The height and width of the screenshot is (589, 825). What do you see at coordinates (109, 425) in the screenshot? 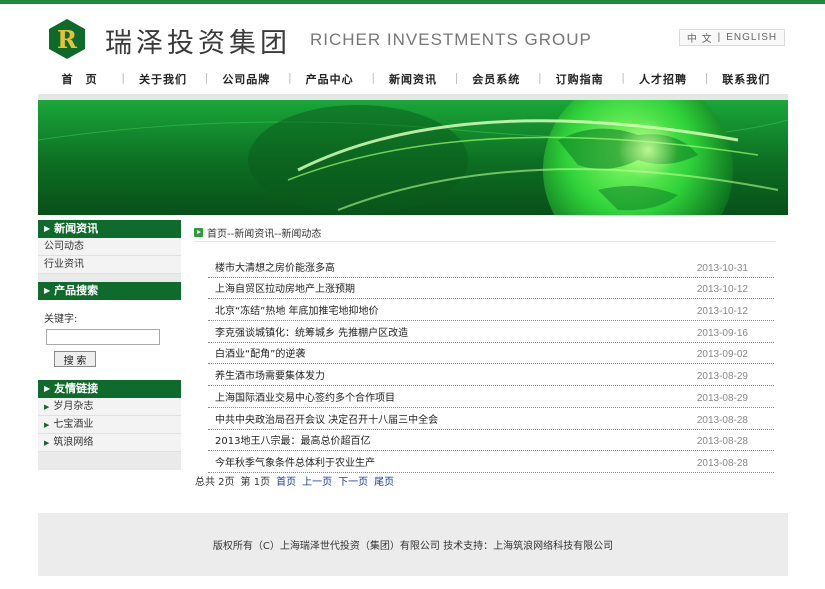
I see `friend-link-qibao: ▶ 七宝酒业` at bounding box center [109, 425].